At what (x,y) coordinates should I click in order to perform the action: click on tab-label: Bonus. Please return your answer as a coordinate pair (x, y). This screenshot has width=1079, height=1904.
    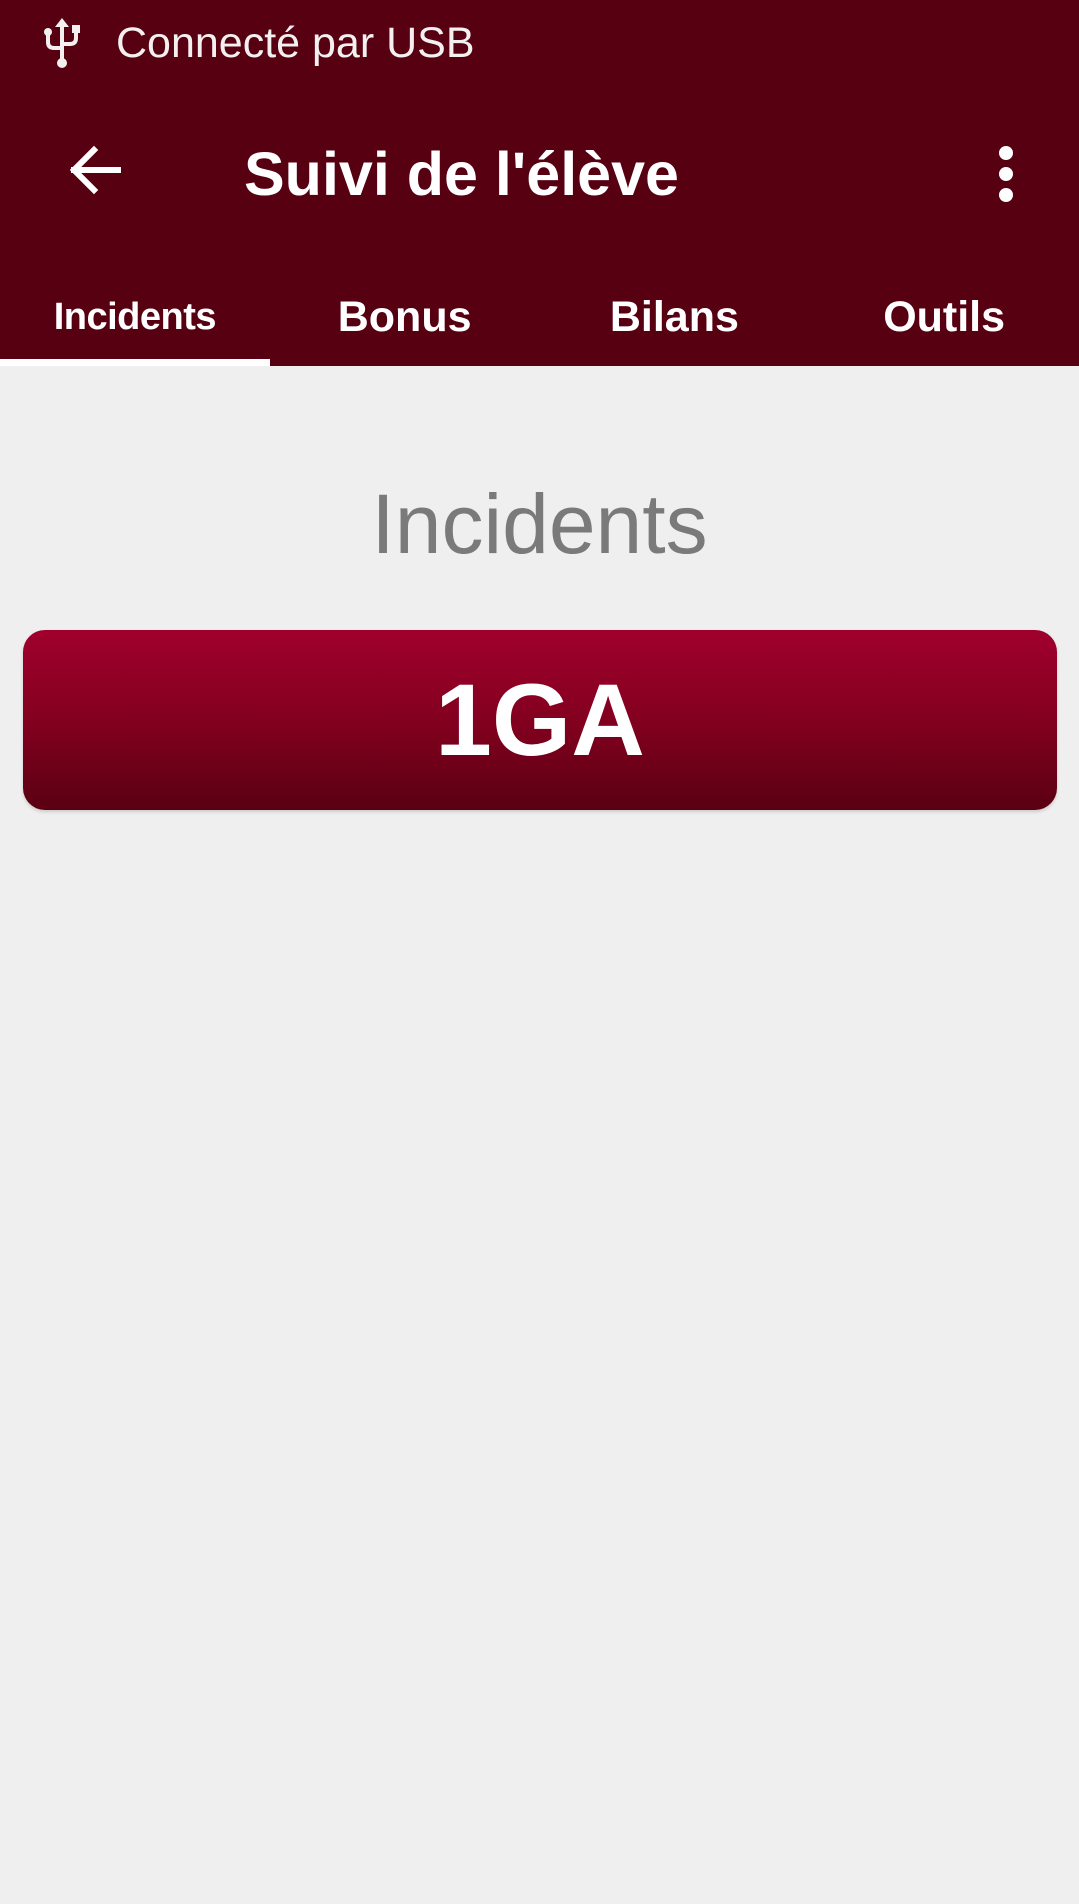
    Looking at the image, I should click on (404, 317).